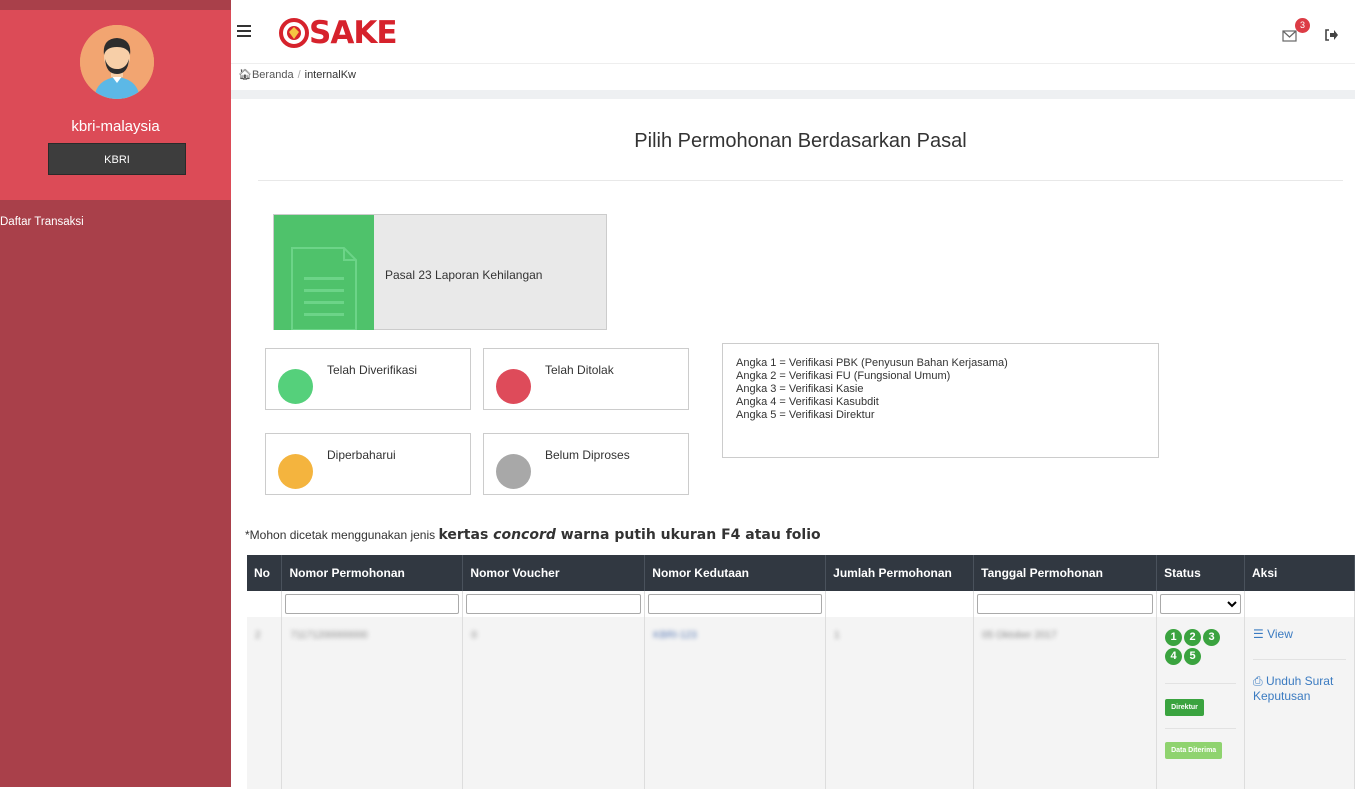 The height and width of the screenshot is (789, 1355). What do you see at coordinates (900, 573) in the screenshot?
I see `col-header-jumlah-permohonan: Jumlah Permohonan` at bounding box center [900, 573].